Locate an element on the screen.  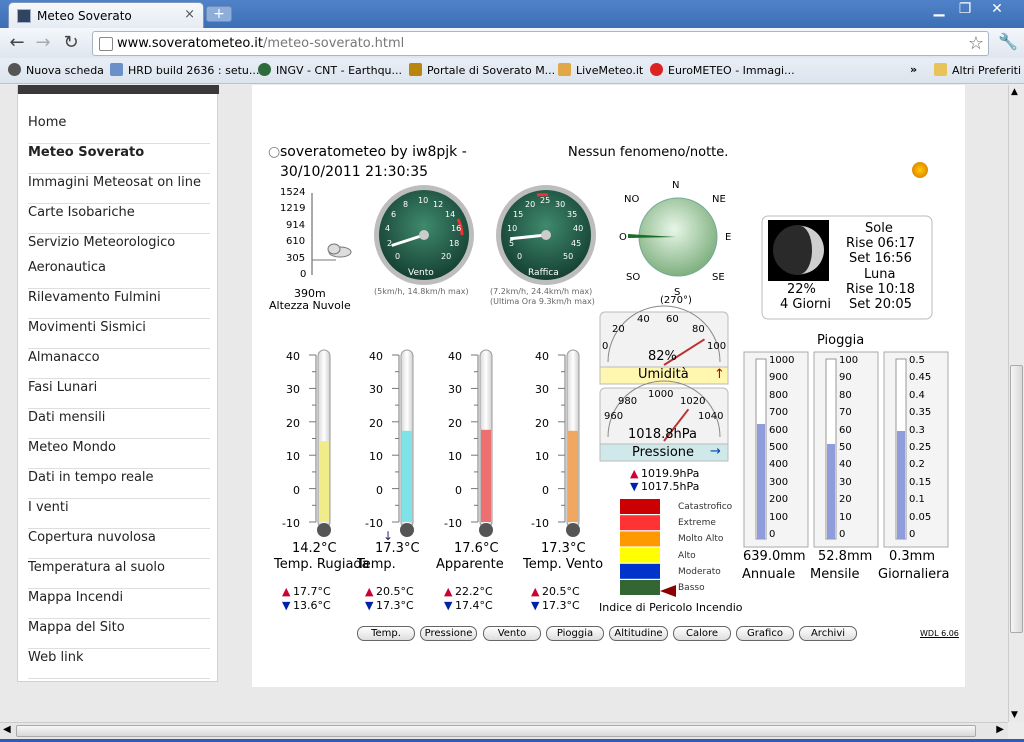
thermo-tick-label: 20 is located at coordinates (542, 423).